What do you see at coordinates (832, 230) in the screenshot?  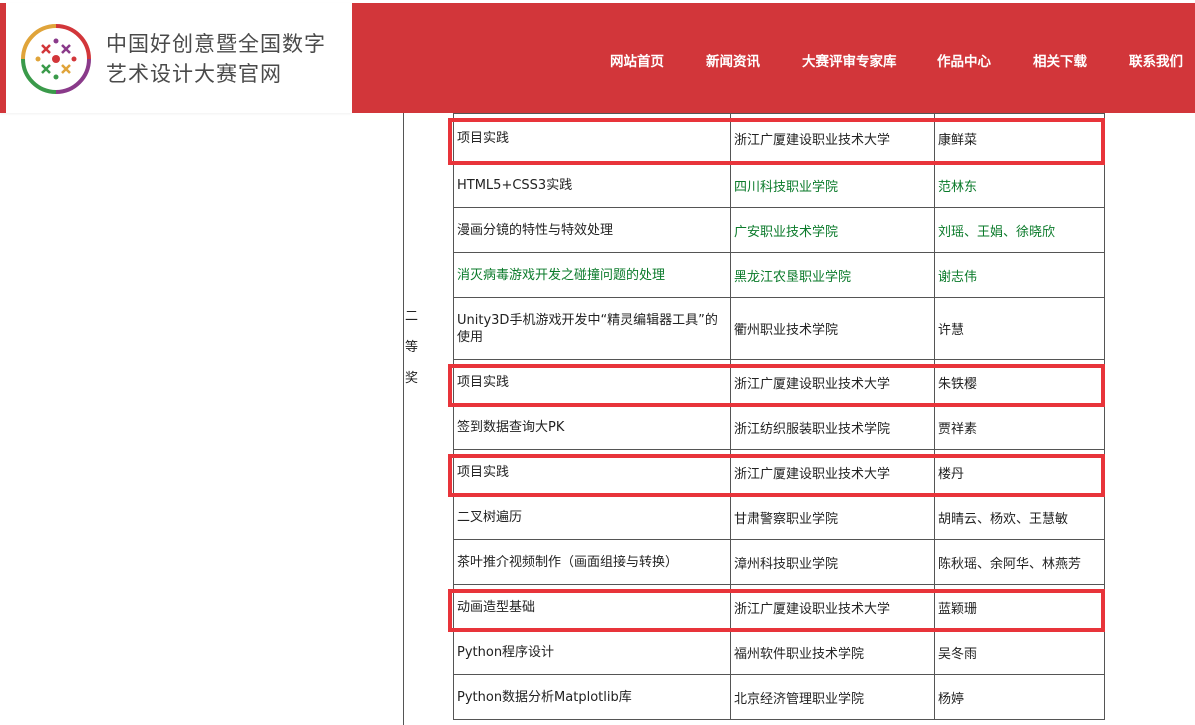 I see `school-cell: 广安职业技术学院` at bounding box center [832, 230].